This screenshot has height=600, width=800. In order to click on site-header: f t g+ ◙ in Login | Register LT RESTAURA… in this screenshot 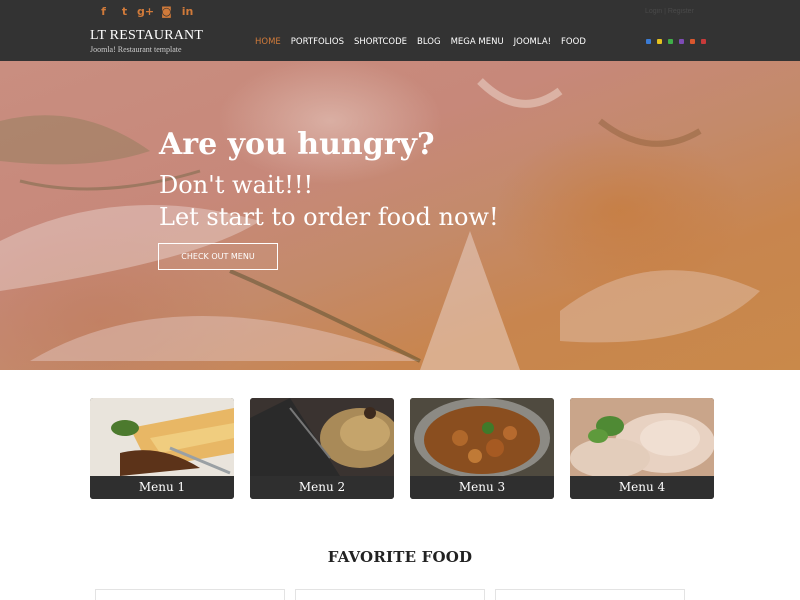, I will do `click(400, 30)`.